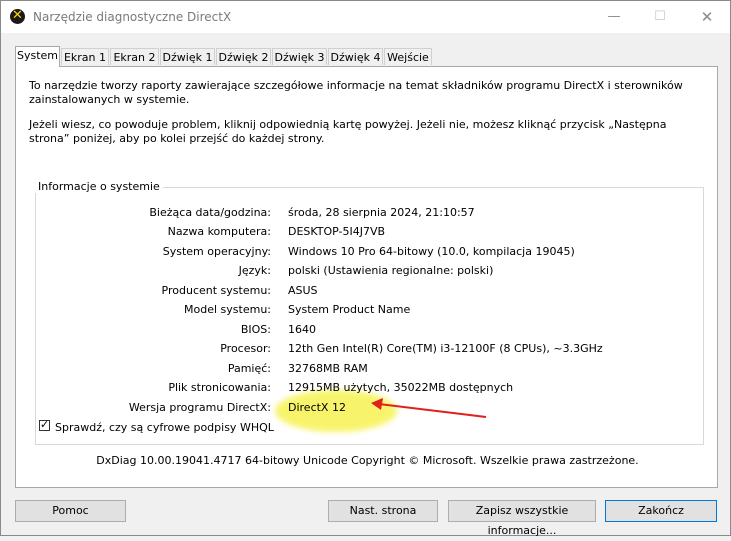 Image resolution: width=731 pixels, height=541 pixels. I want to click on info-label: BIOS:, so click(255, 329).